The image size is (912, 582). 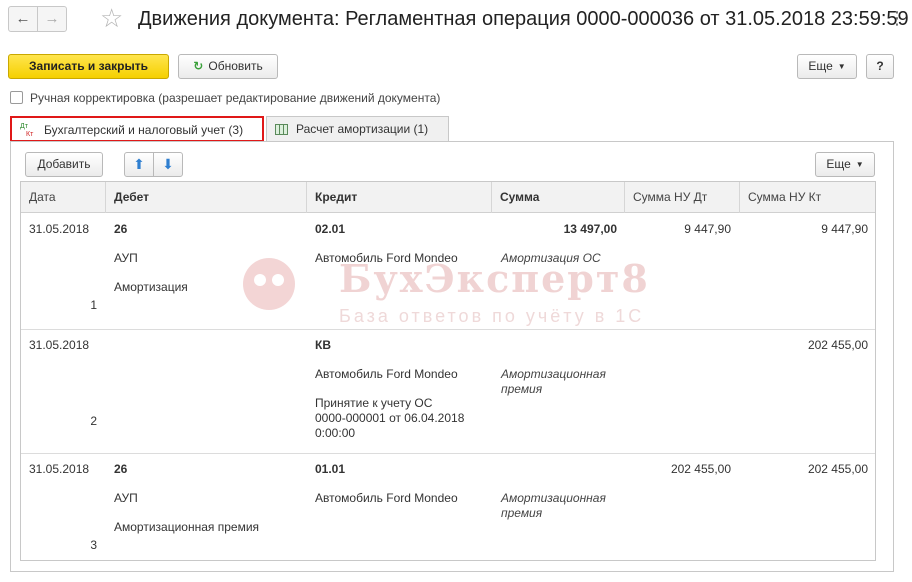 What do you see at coordinates (551, 258) in the screenshot?
I see `row-sum-note: Амортизация ОС` at bounding box center [551, 258].